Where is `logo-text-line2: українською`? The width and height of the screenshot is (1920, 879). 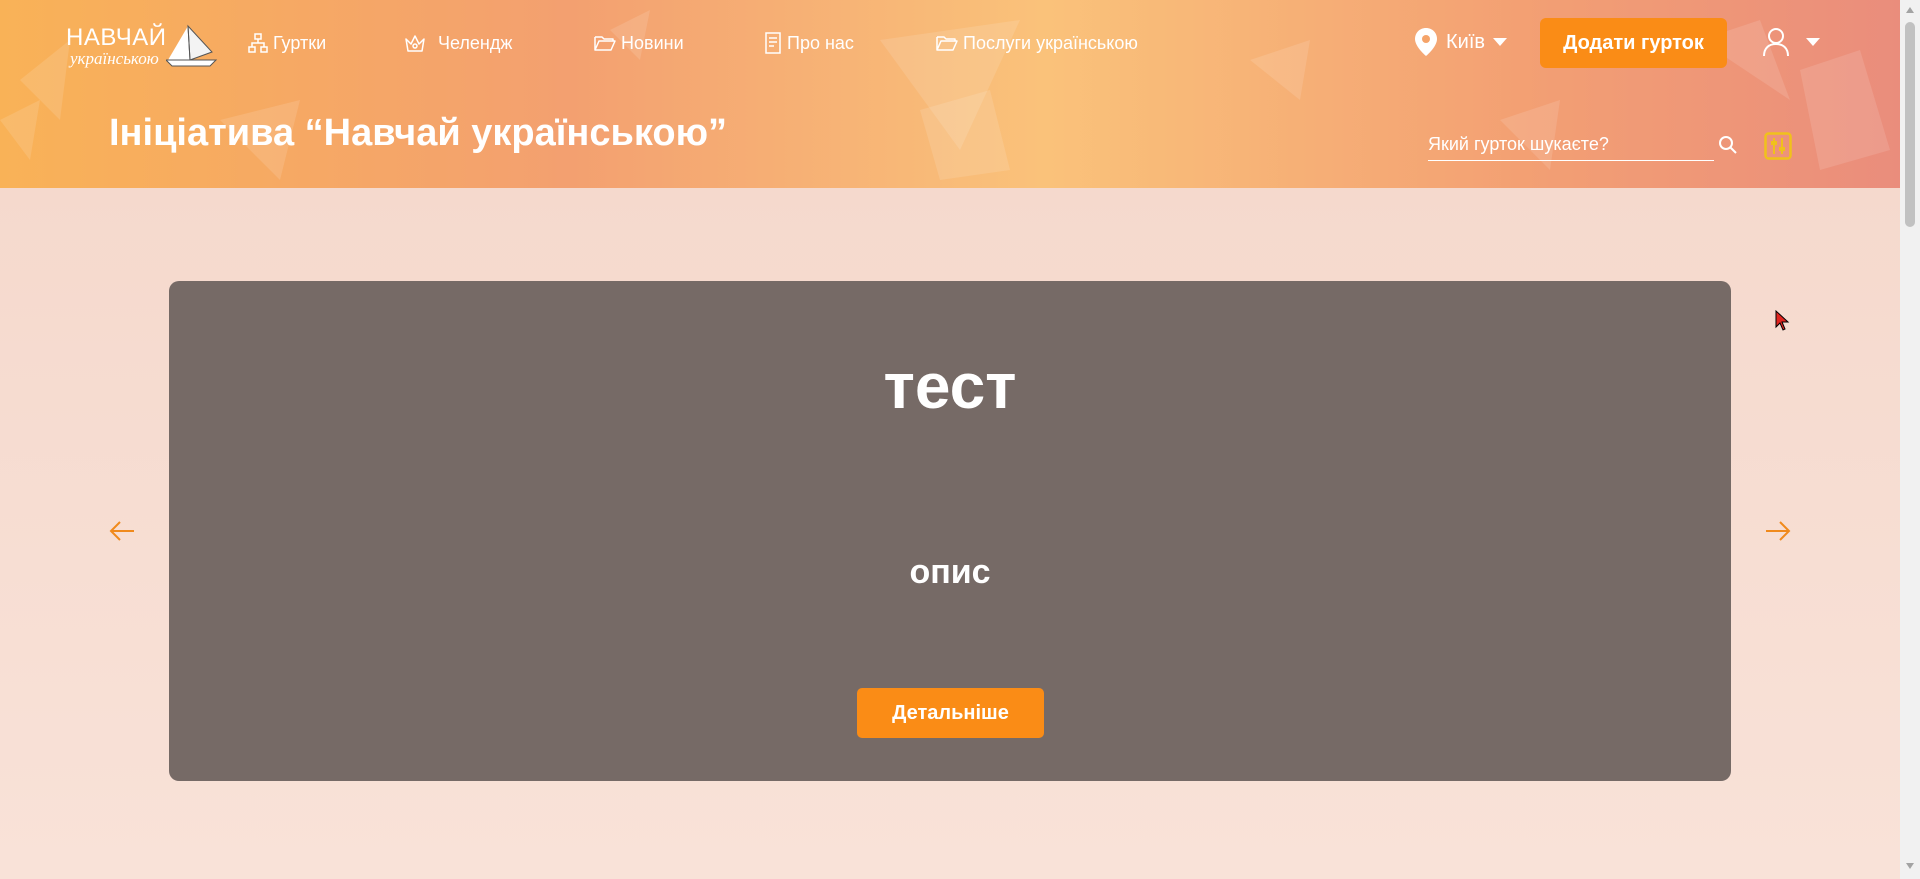 logo-text-line2: українською is located at coordinates (114, 58).